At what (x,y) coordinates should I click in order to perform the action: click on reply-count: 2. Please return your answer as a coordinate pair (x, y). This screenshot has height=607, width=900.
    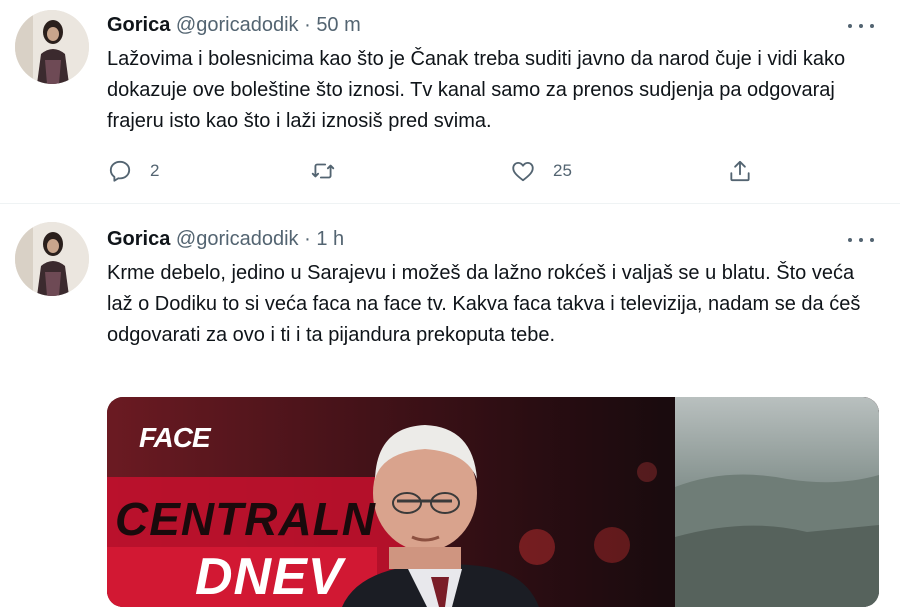
    Looking at the image, I should click on (155, 170).